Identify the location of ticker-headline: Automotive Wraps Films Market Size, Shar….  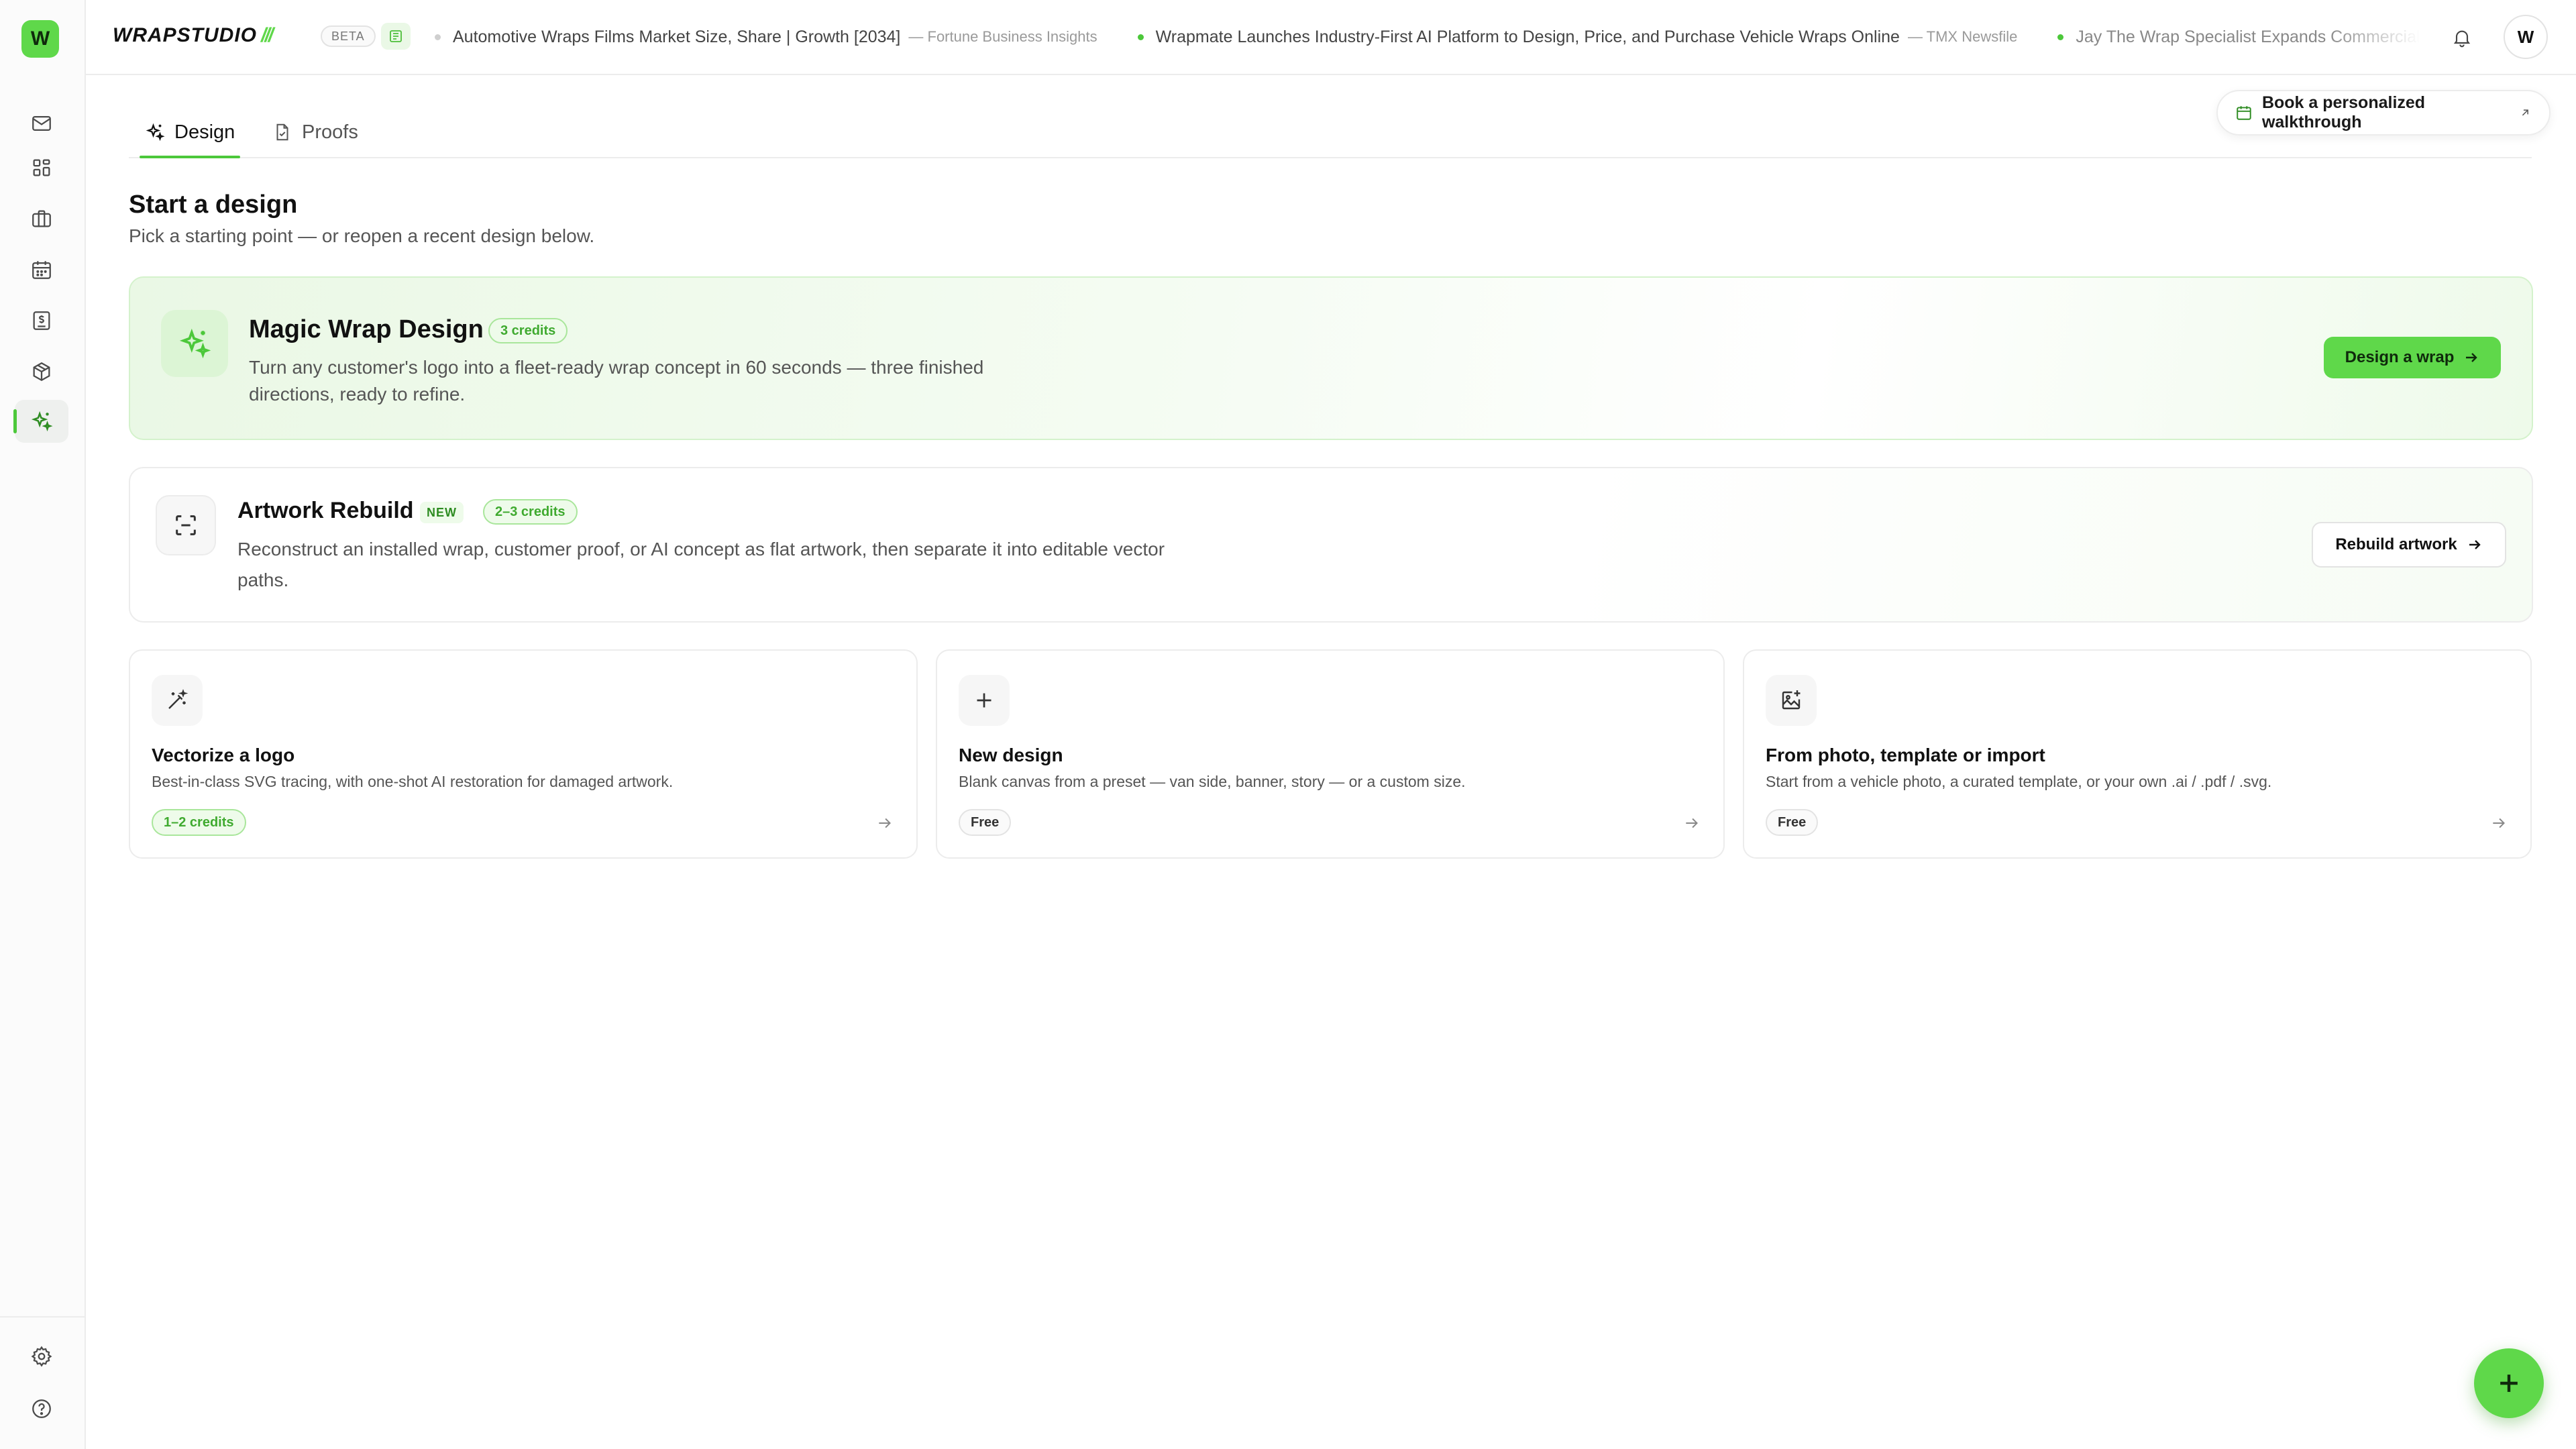
(677, 36).